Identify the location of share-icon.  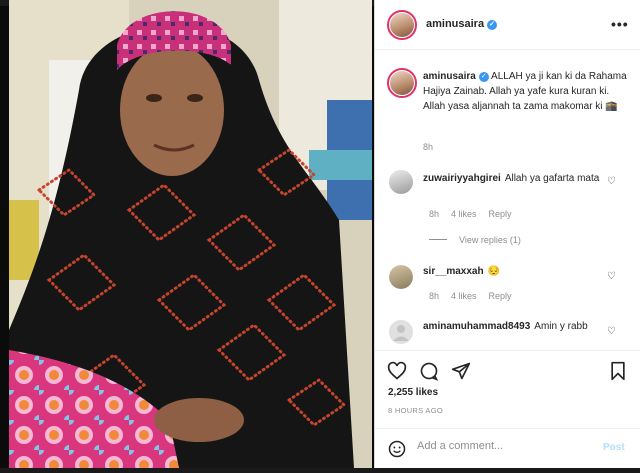
(461, 371).